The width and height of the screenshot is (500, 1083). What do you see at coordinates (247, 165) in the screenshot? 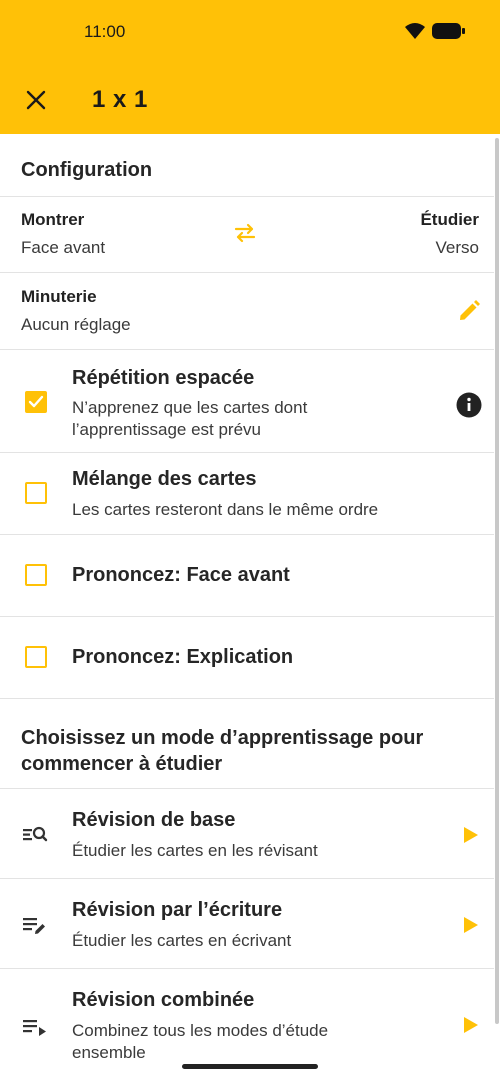
I see `configuration-header: Configuration` at bounding box center [247, 165].